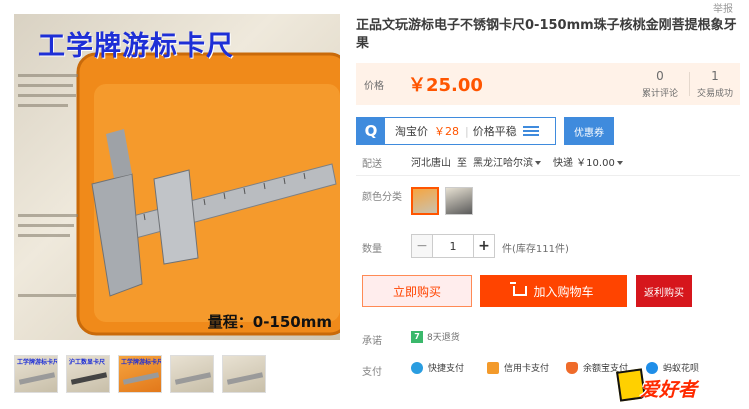 Image resolution: width=749 pixels, height=409 pixels. Describe the element at coordinates (484, 246) in the screenshot. I see `quantity-increase-button: +` at that location.